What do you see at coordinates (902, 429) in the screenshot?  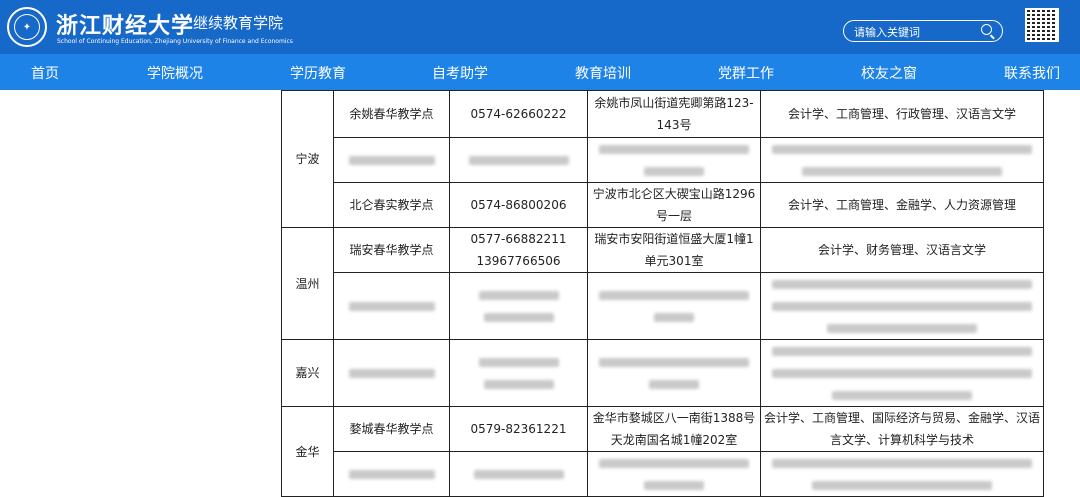 I see `majors-cell: 会计学、工商管理、国际经济与贸易、金融学、汉语言文学、计算机科学与技术` at bounding box center [902, 429].